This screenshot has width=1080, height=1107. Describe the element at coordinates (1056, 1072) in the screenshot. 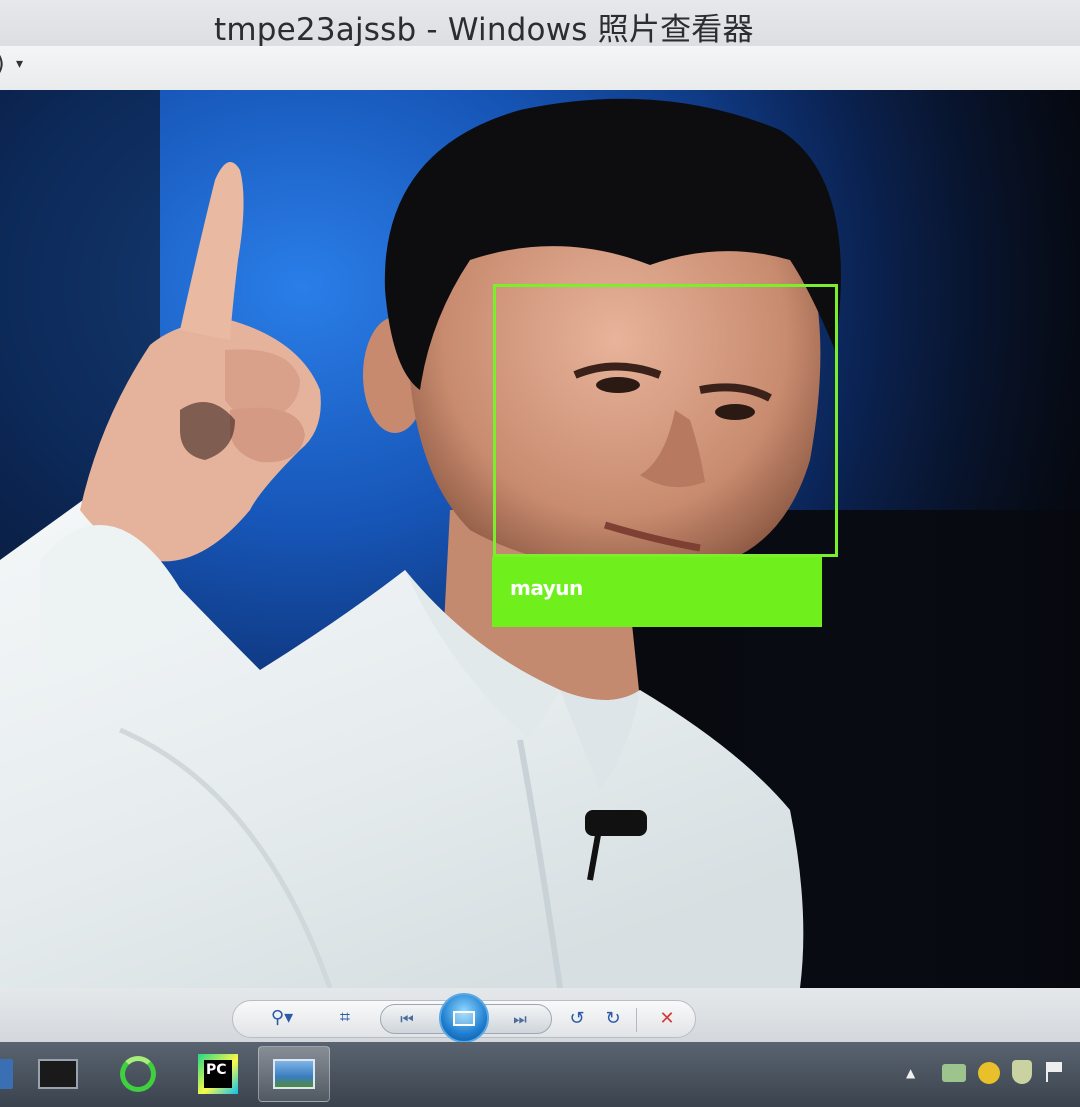

I see `action-center-flag-icon` at that location.